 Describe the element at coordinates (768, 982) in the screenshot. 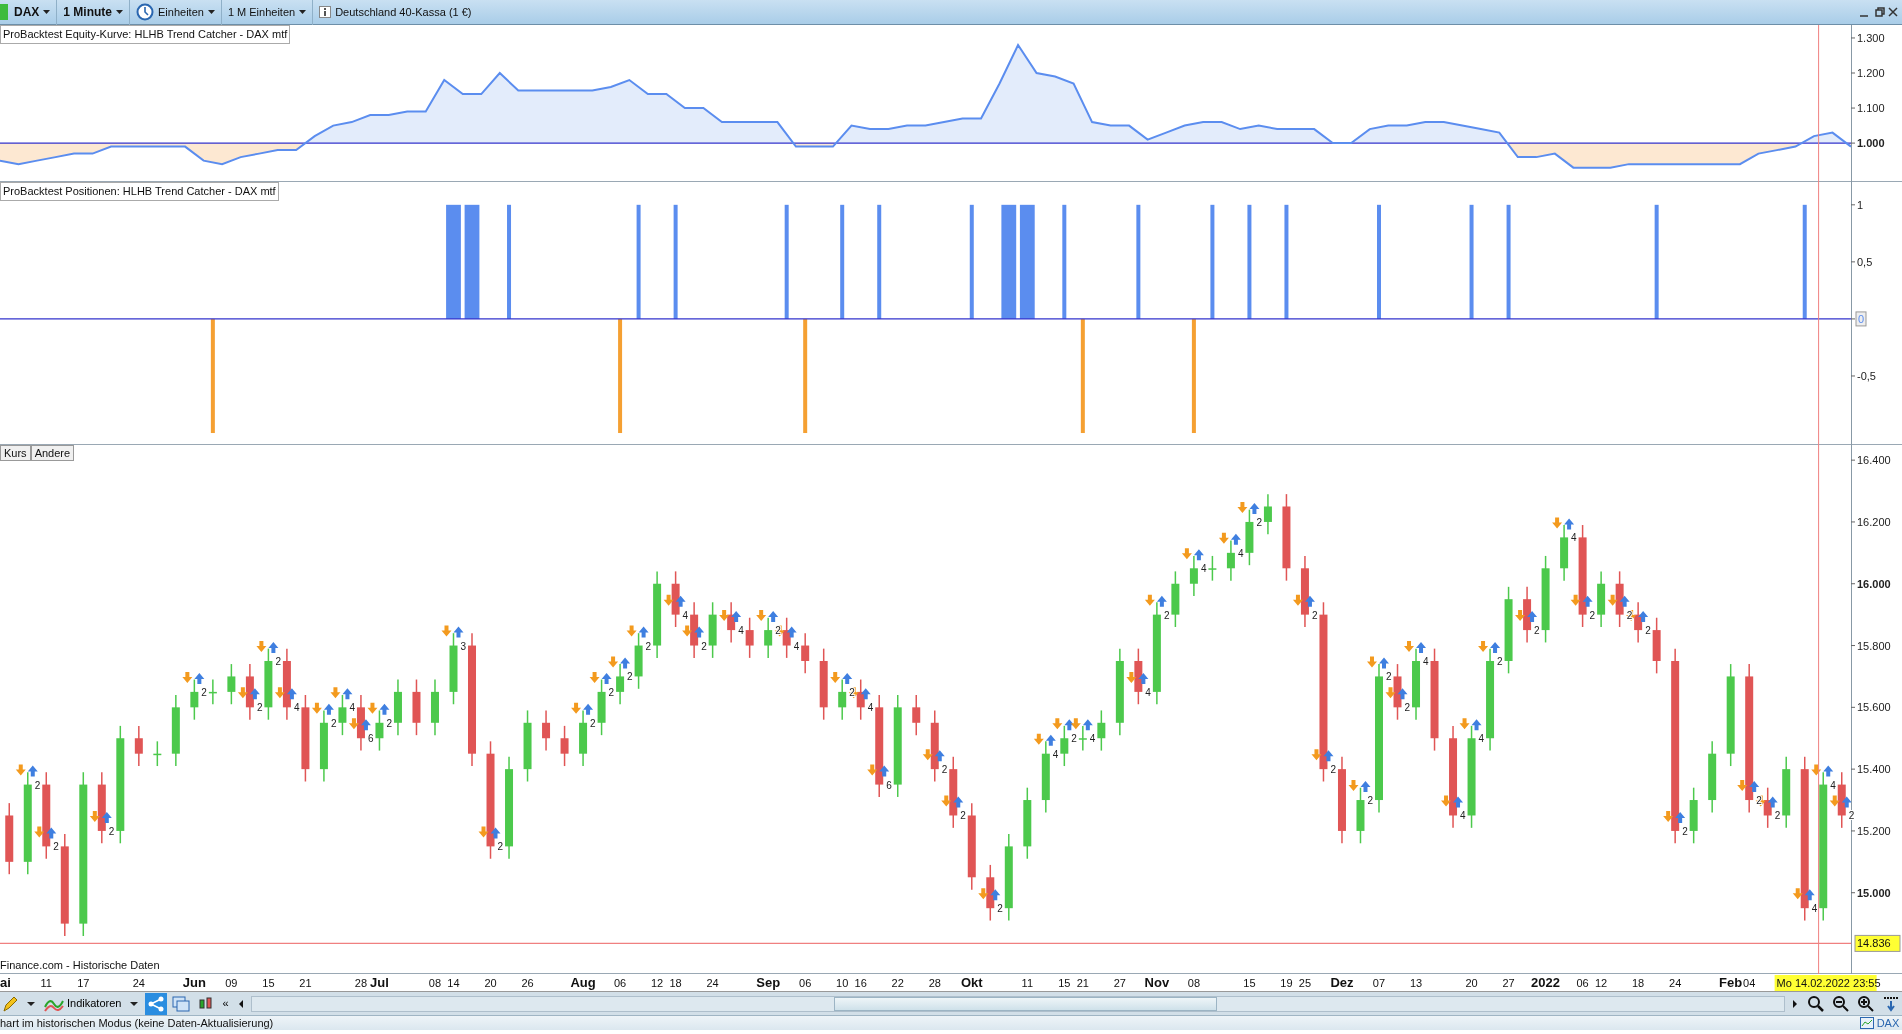

I see `date-label: Sep` at that location.